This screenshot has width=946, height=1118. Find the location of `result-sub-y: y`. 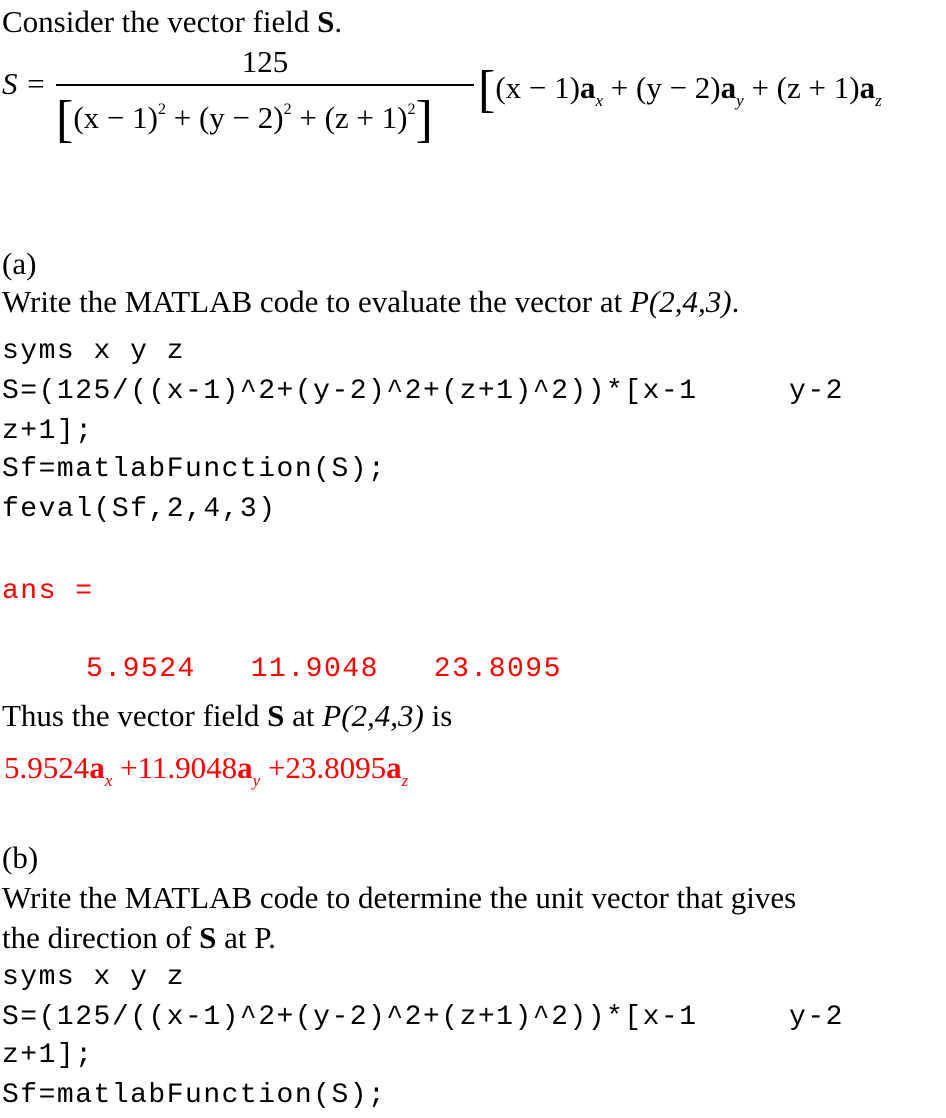

result-sub-y: y is located at coordinates (256, 780).